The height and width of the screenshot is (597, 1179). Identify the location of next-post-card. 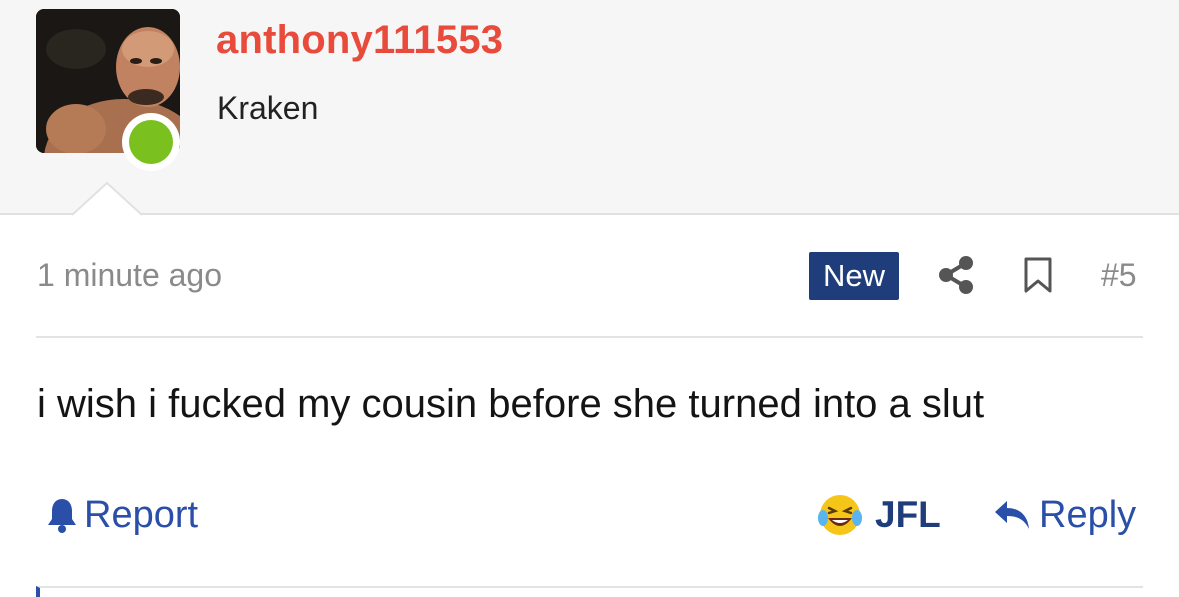
(589, 591).